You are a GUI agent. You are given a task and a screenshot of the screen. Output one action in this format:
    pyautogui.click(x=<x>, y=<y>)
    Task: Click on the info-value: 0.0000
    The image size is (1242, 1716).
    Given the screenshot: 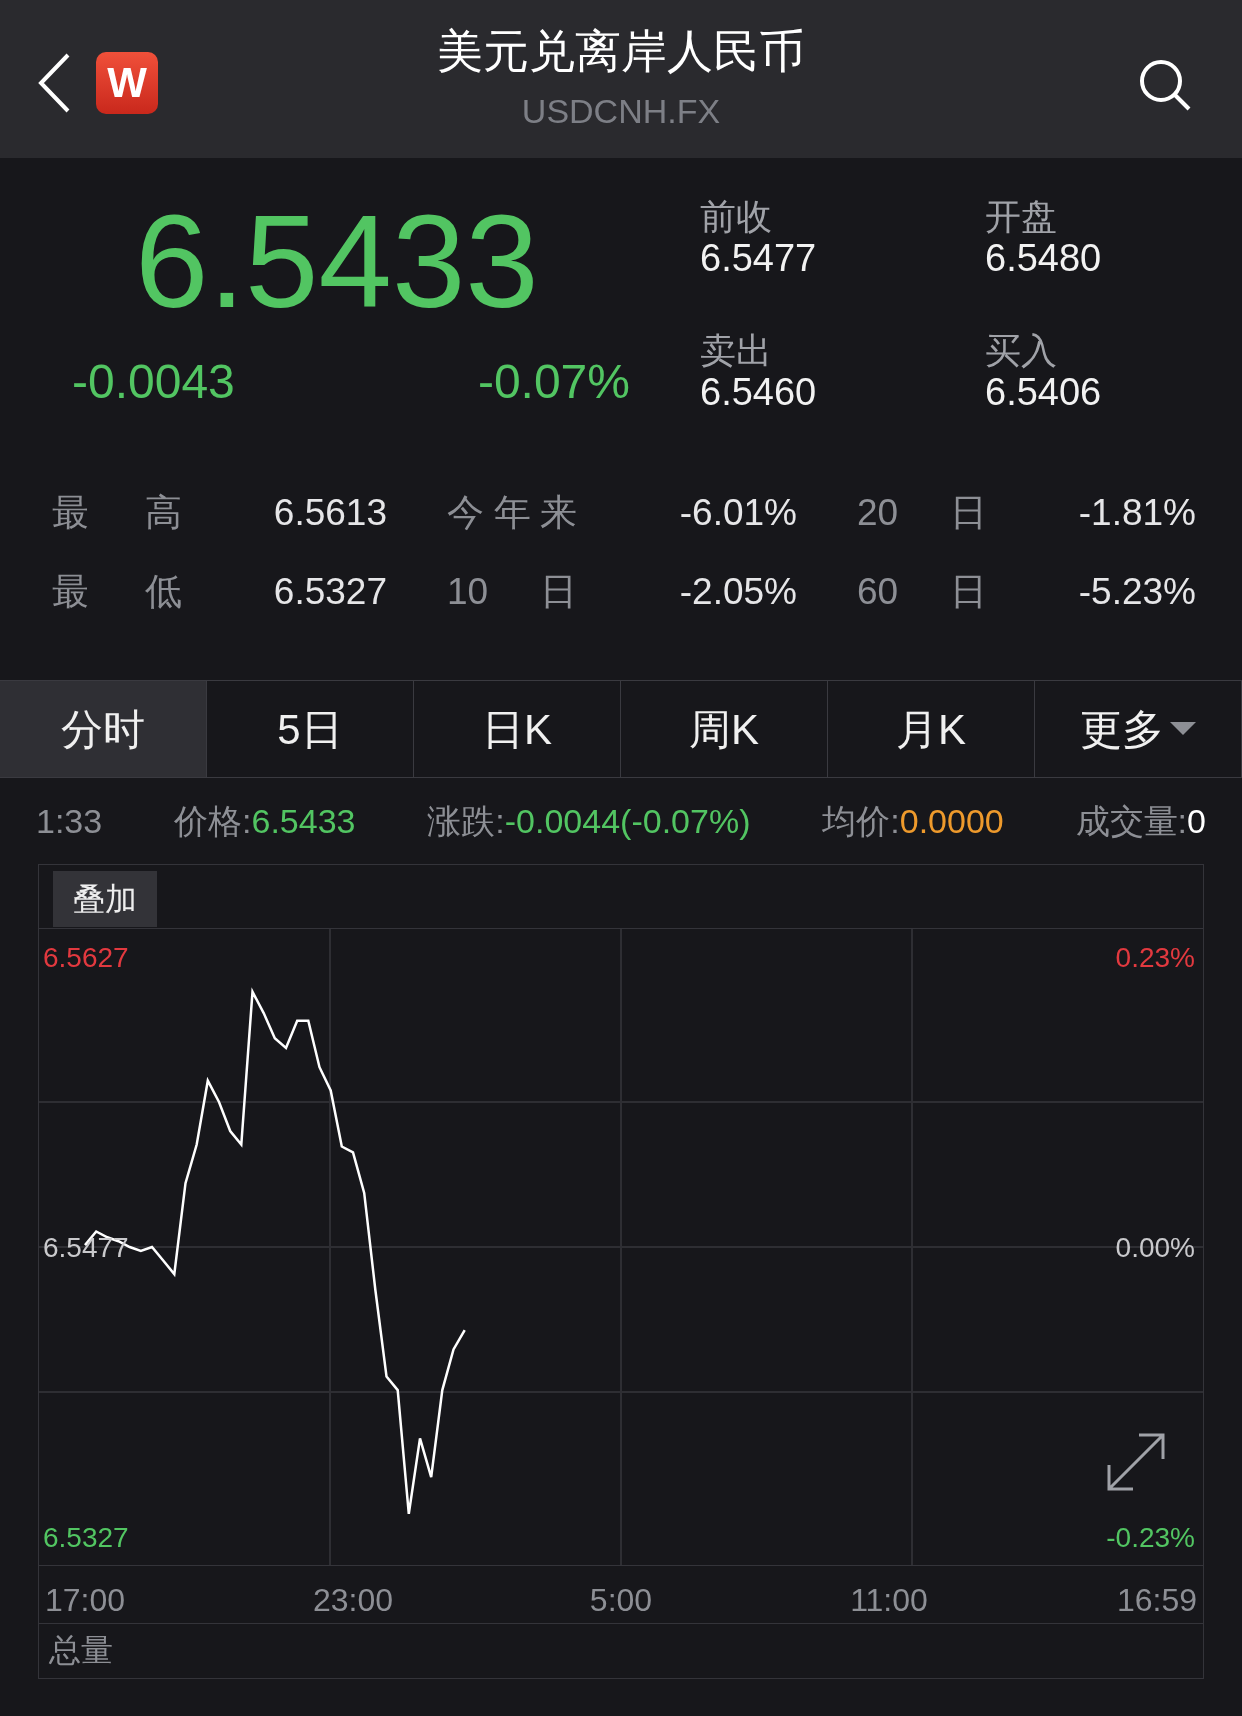 What is the action you would take?
    pyautogui.click(x=951, y=821)
    